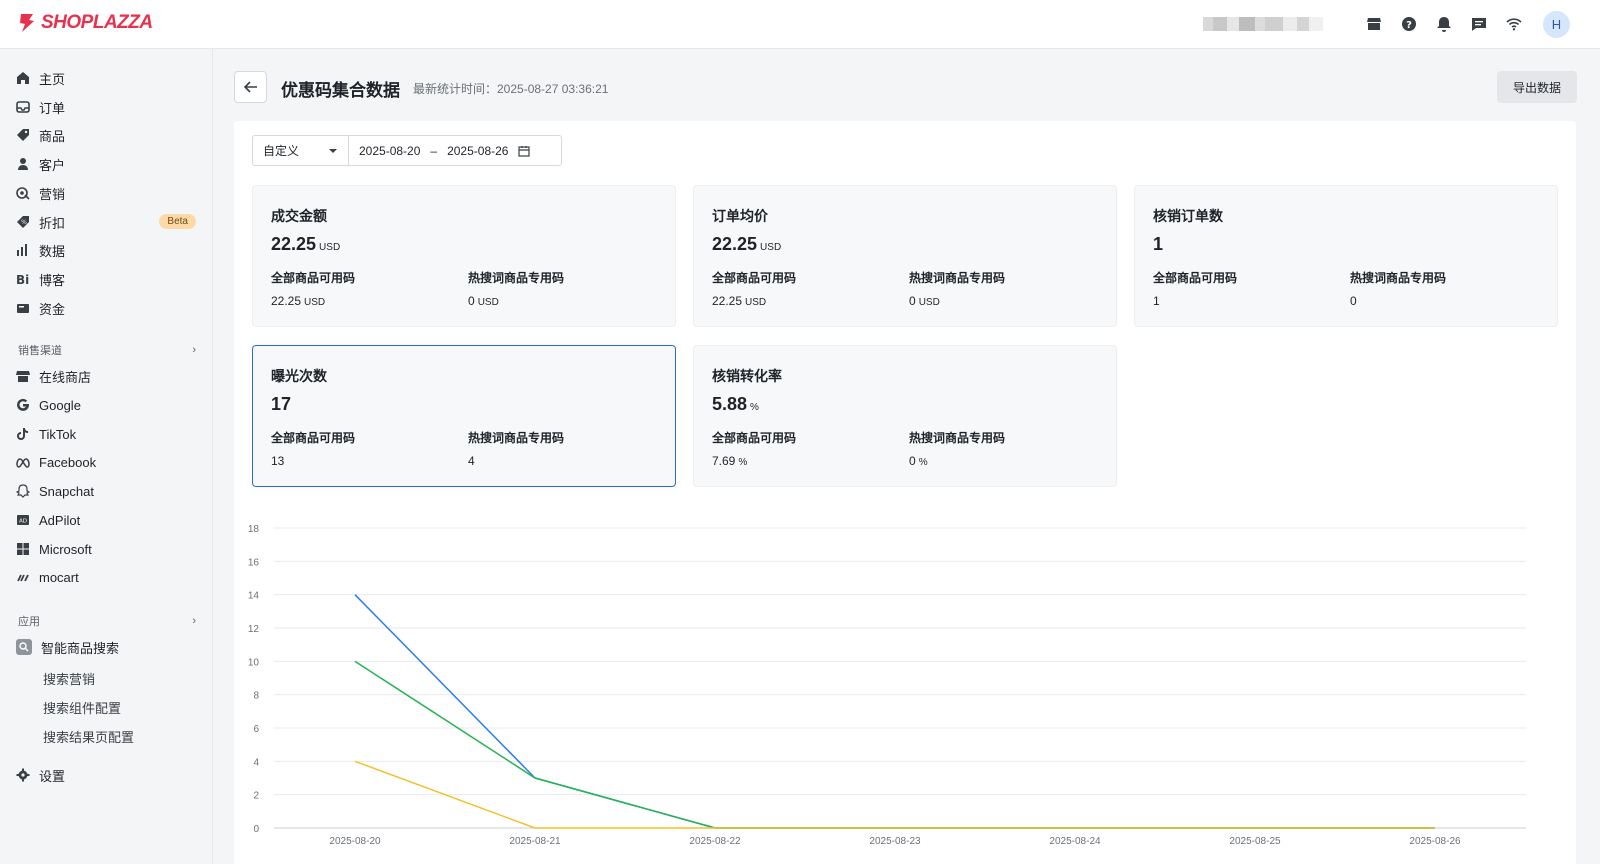 Image resolution: width=1600 pixels, height=864 pixels. I want to click on google-icon, so click(23, 405).